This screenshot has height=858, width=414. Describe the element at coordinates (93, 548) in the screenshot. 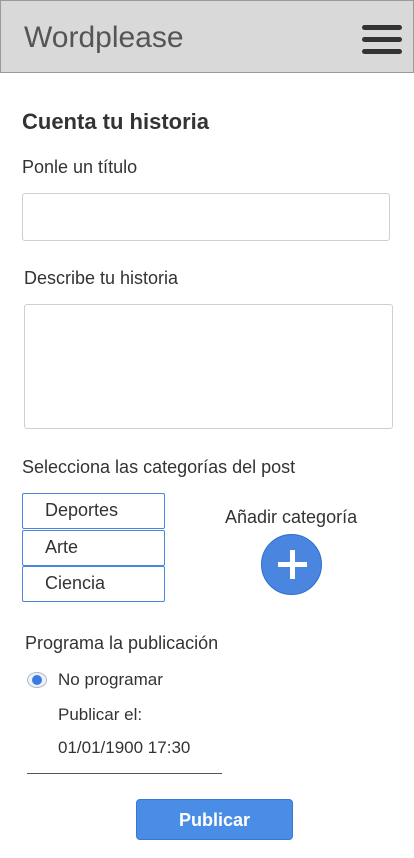

I see `category-arte: Arte` at that location.